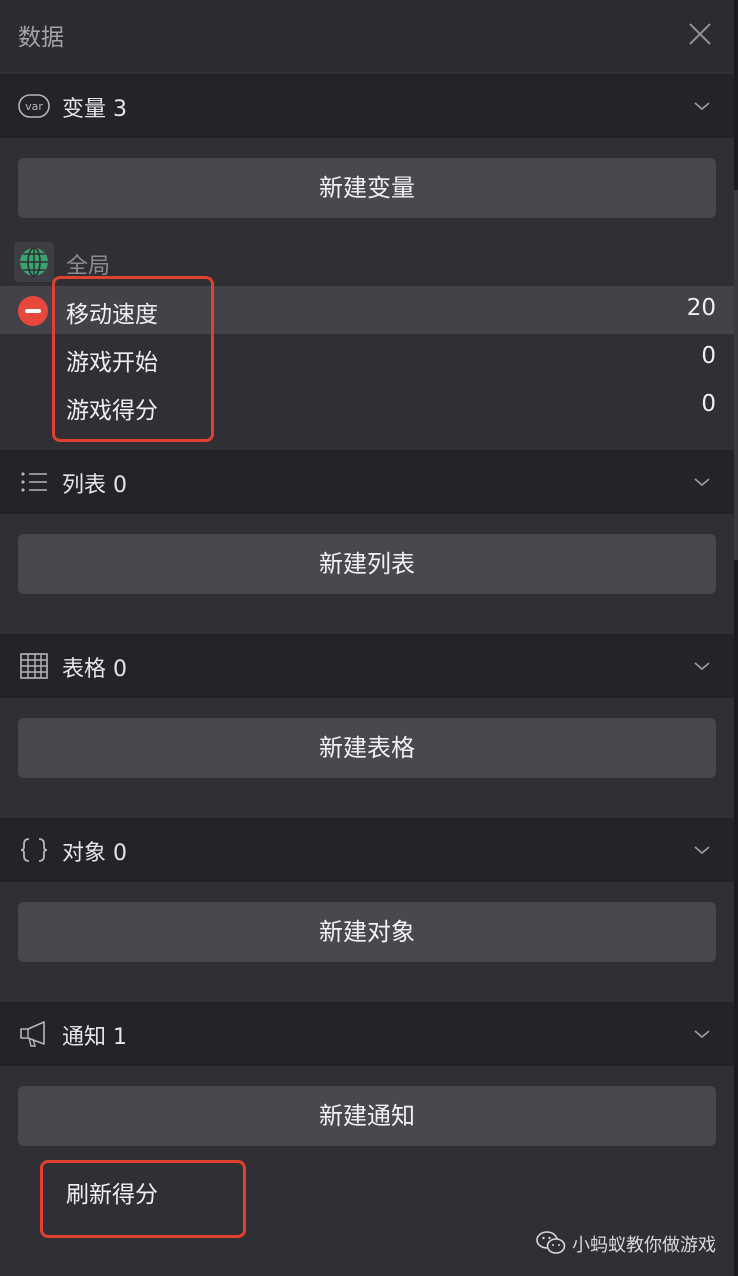  What do you see at coordinates (367, 850) in the screenshot?
I see `objects-section-header: 对象 0` at bounding box center [367, 850].